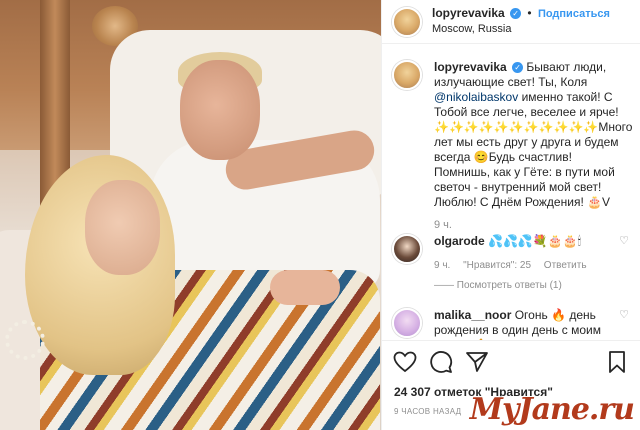 This screenshot has height=430, width=640. I want to click on view-replies-button: —— Посмотреть ответы (1), so click(498, 285).